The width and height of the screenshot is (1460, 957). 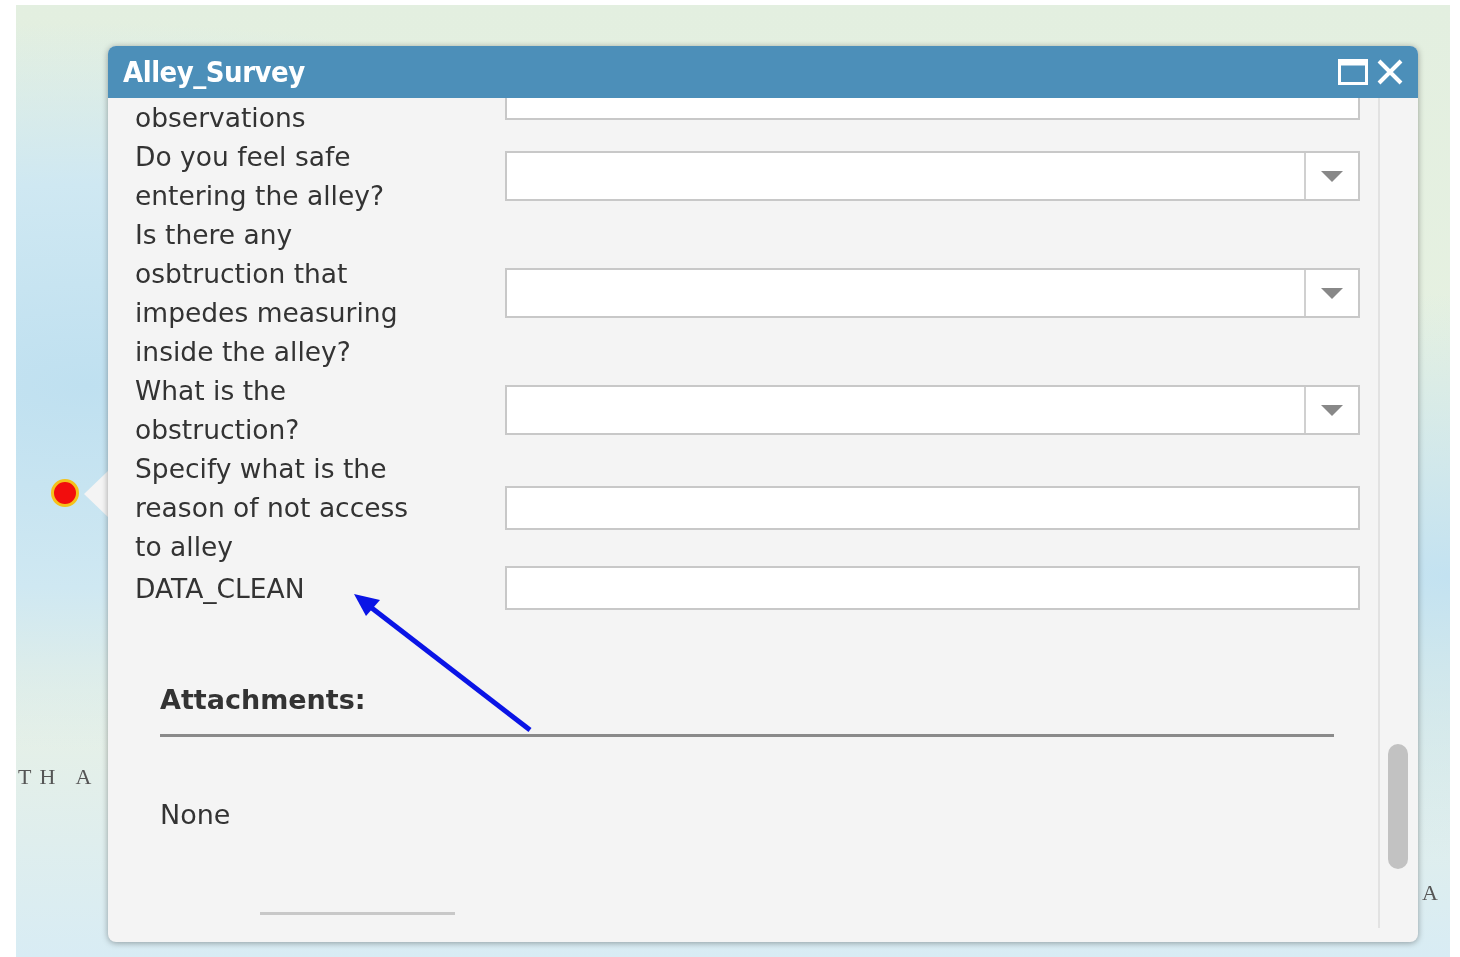 I want to click on field-label: observations, so click(x=221, y=118).